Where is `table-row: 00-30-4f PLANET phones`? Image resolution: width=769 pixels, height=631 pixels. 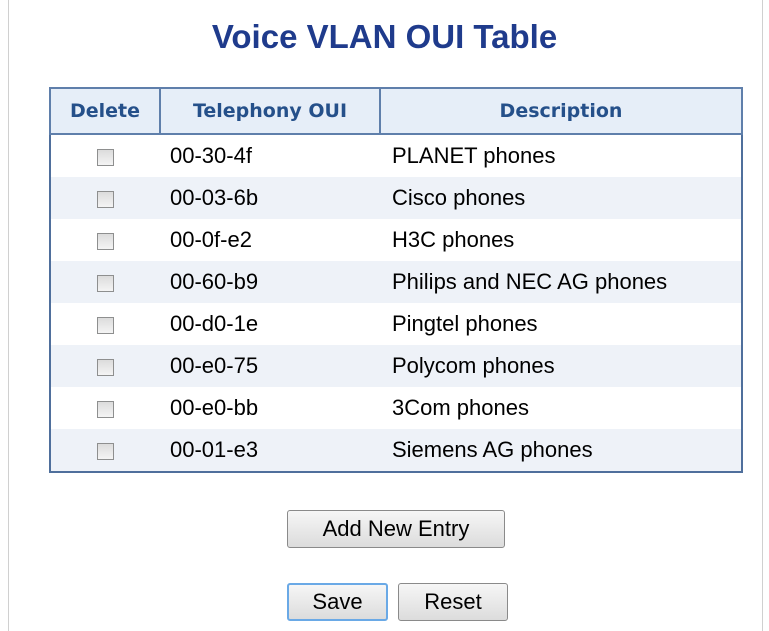 table-row: 00-30-4f PLANET phones is located at coordinates (396, 155).